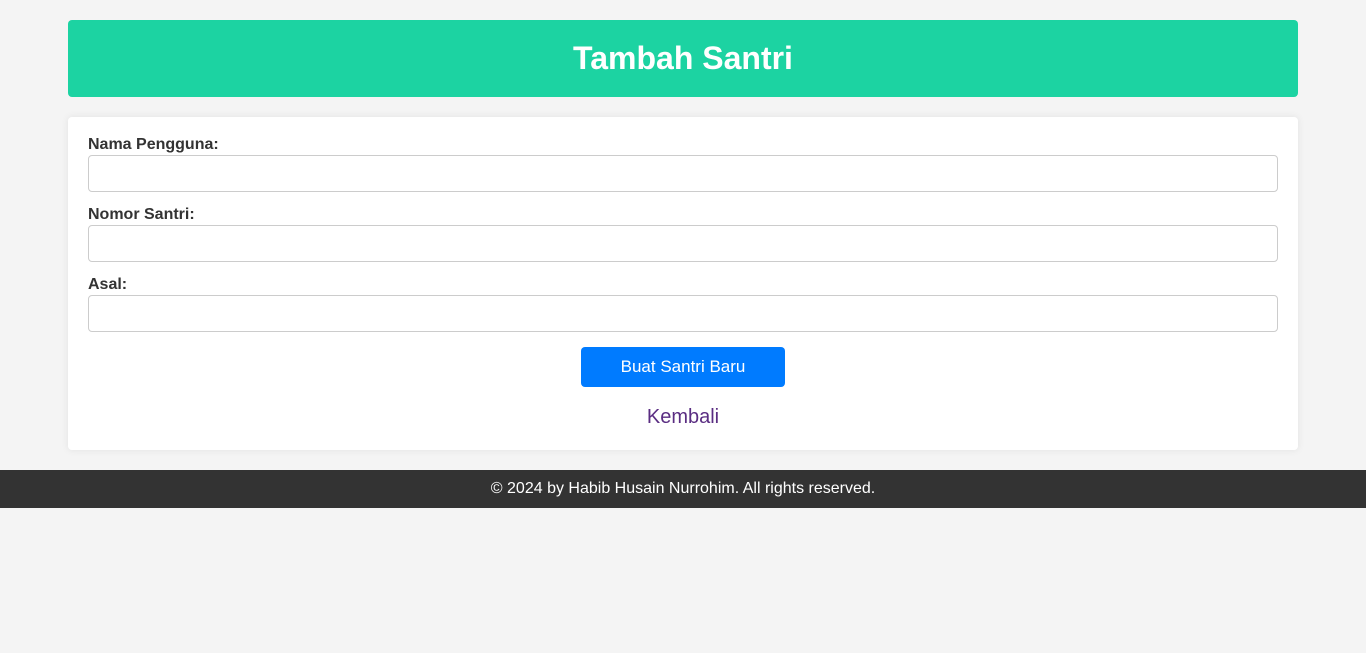  What do you see at coordinates (108, 284) in the screenshot?
I see `asal-label: Asal:` at bounding box center [108, 284].